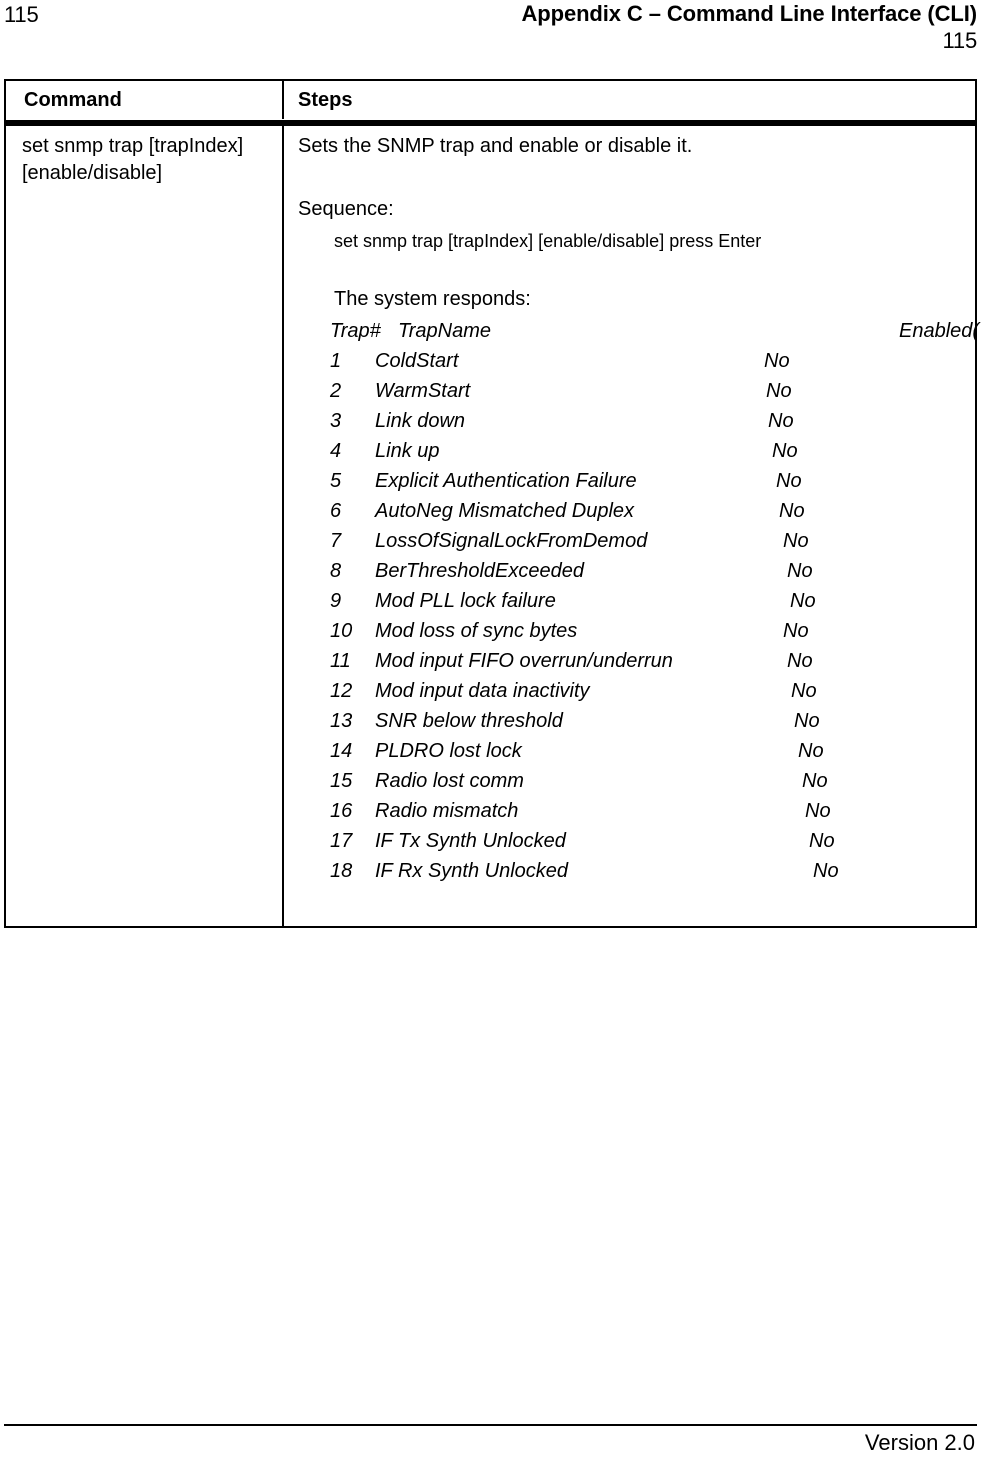 The width and height of the screenshot is (981, 1484). Describe the element at coordinates (407, 451) in the screenshot. I see `trap-name: Link up` at that location.